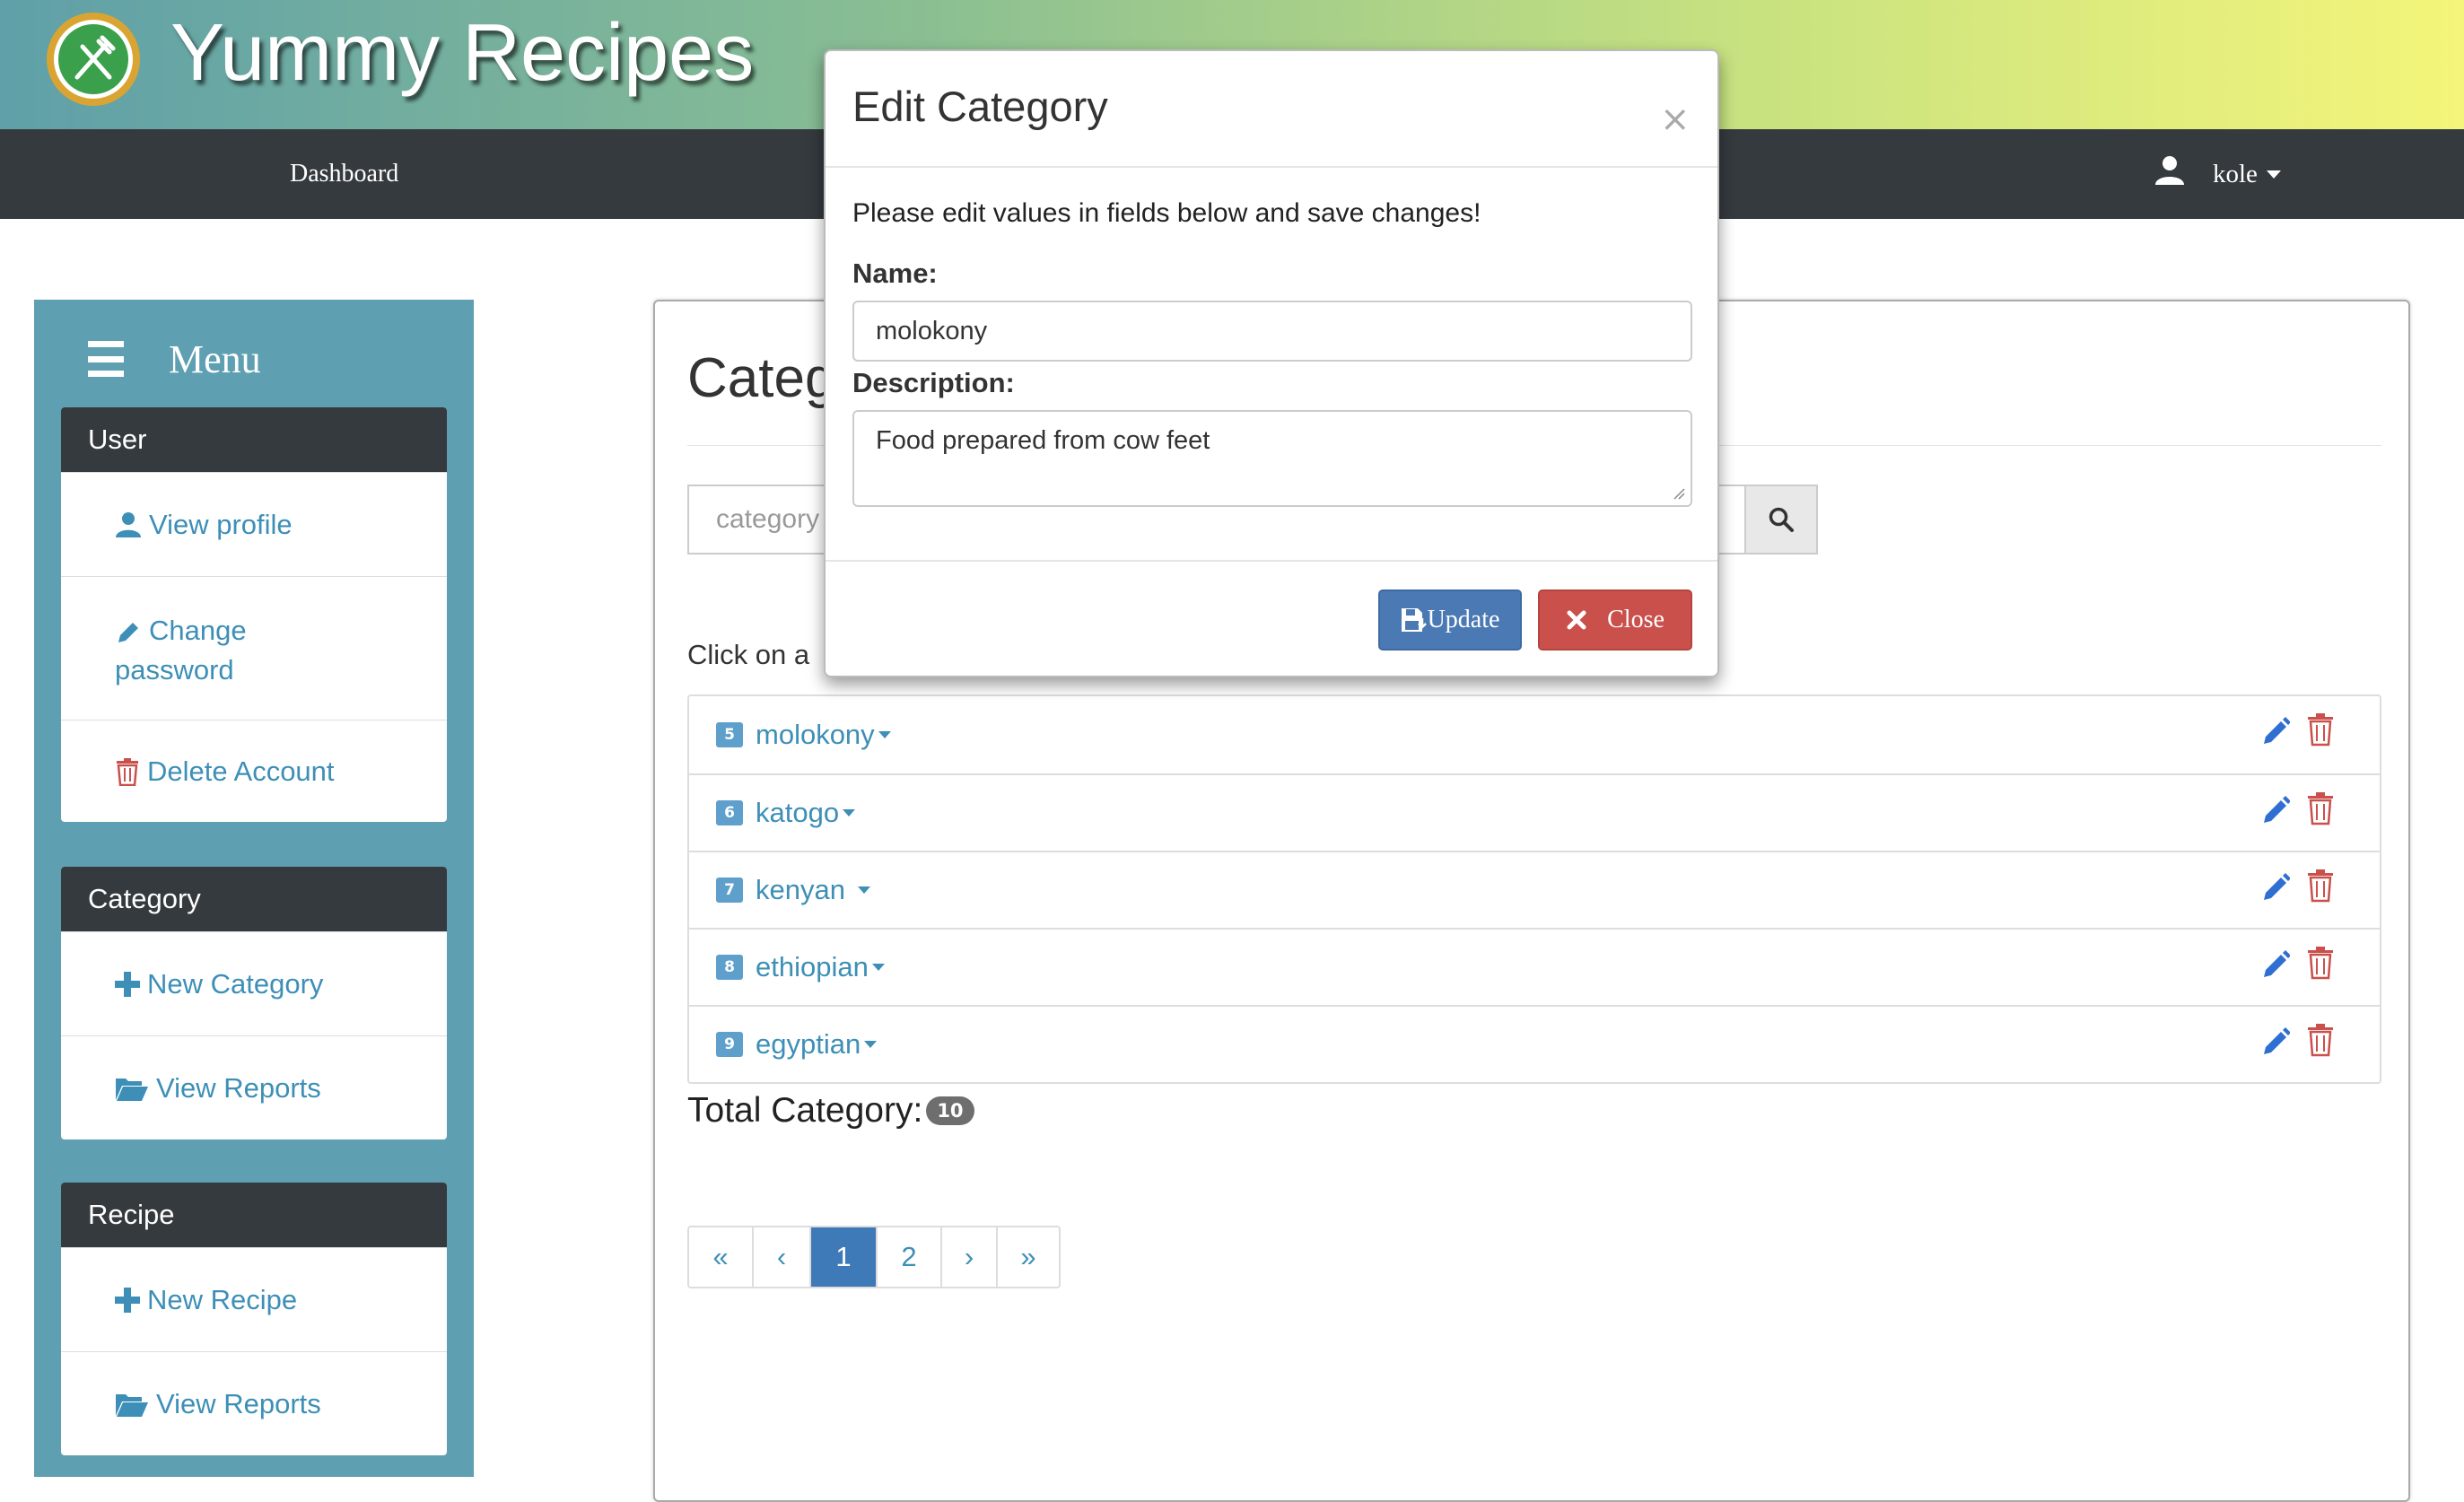  I want to click on sidebar-item-label: New Recipe, so click(222, 1299).